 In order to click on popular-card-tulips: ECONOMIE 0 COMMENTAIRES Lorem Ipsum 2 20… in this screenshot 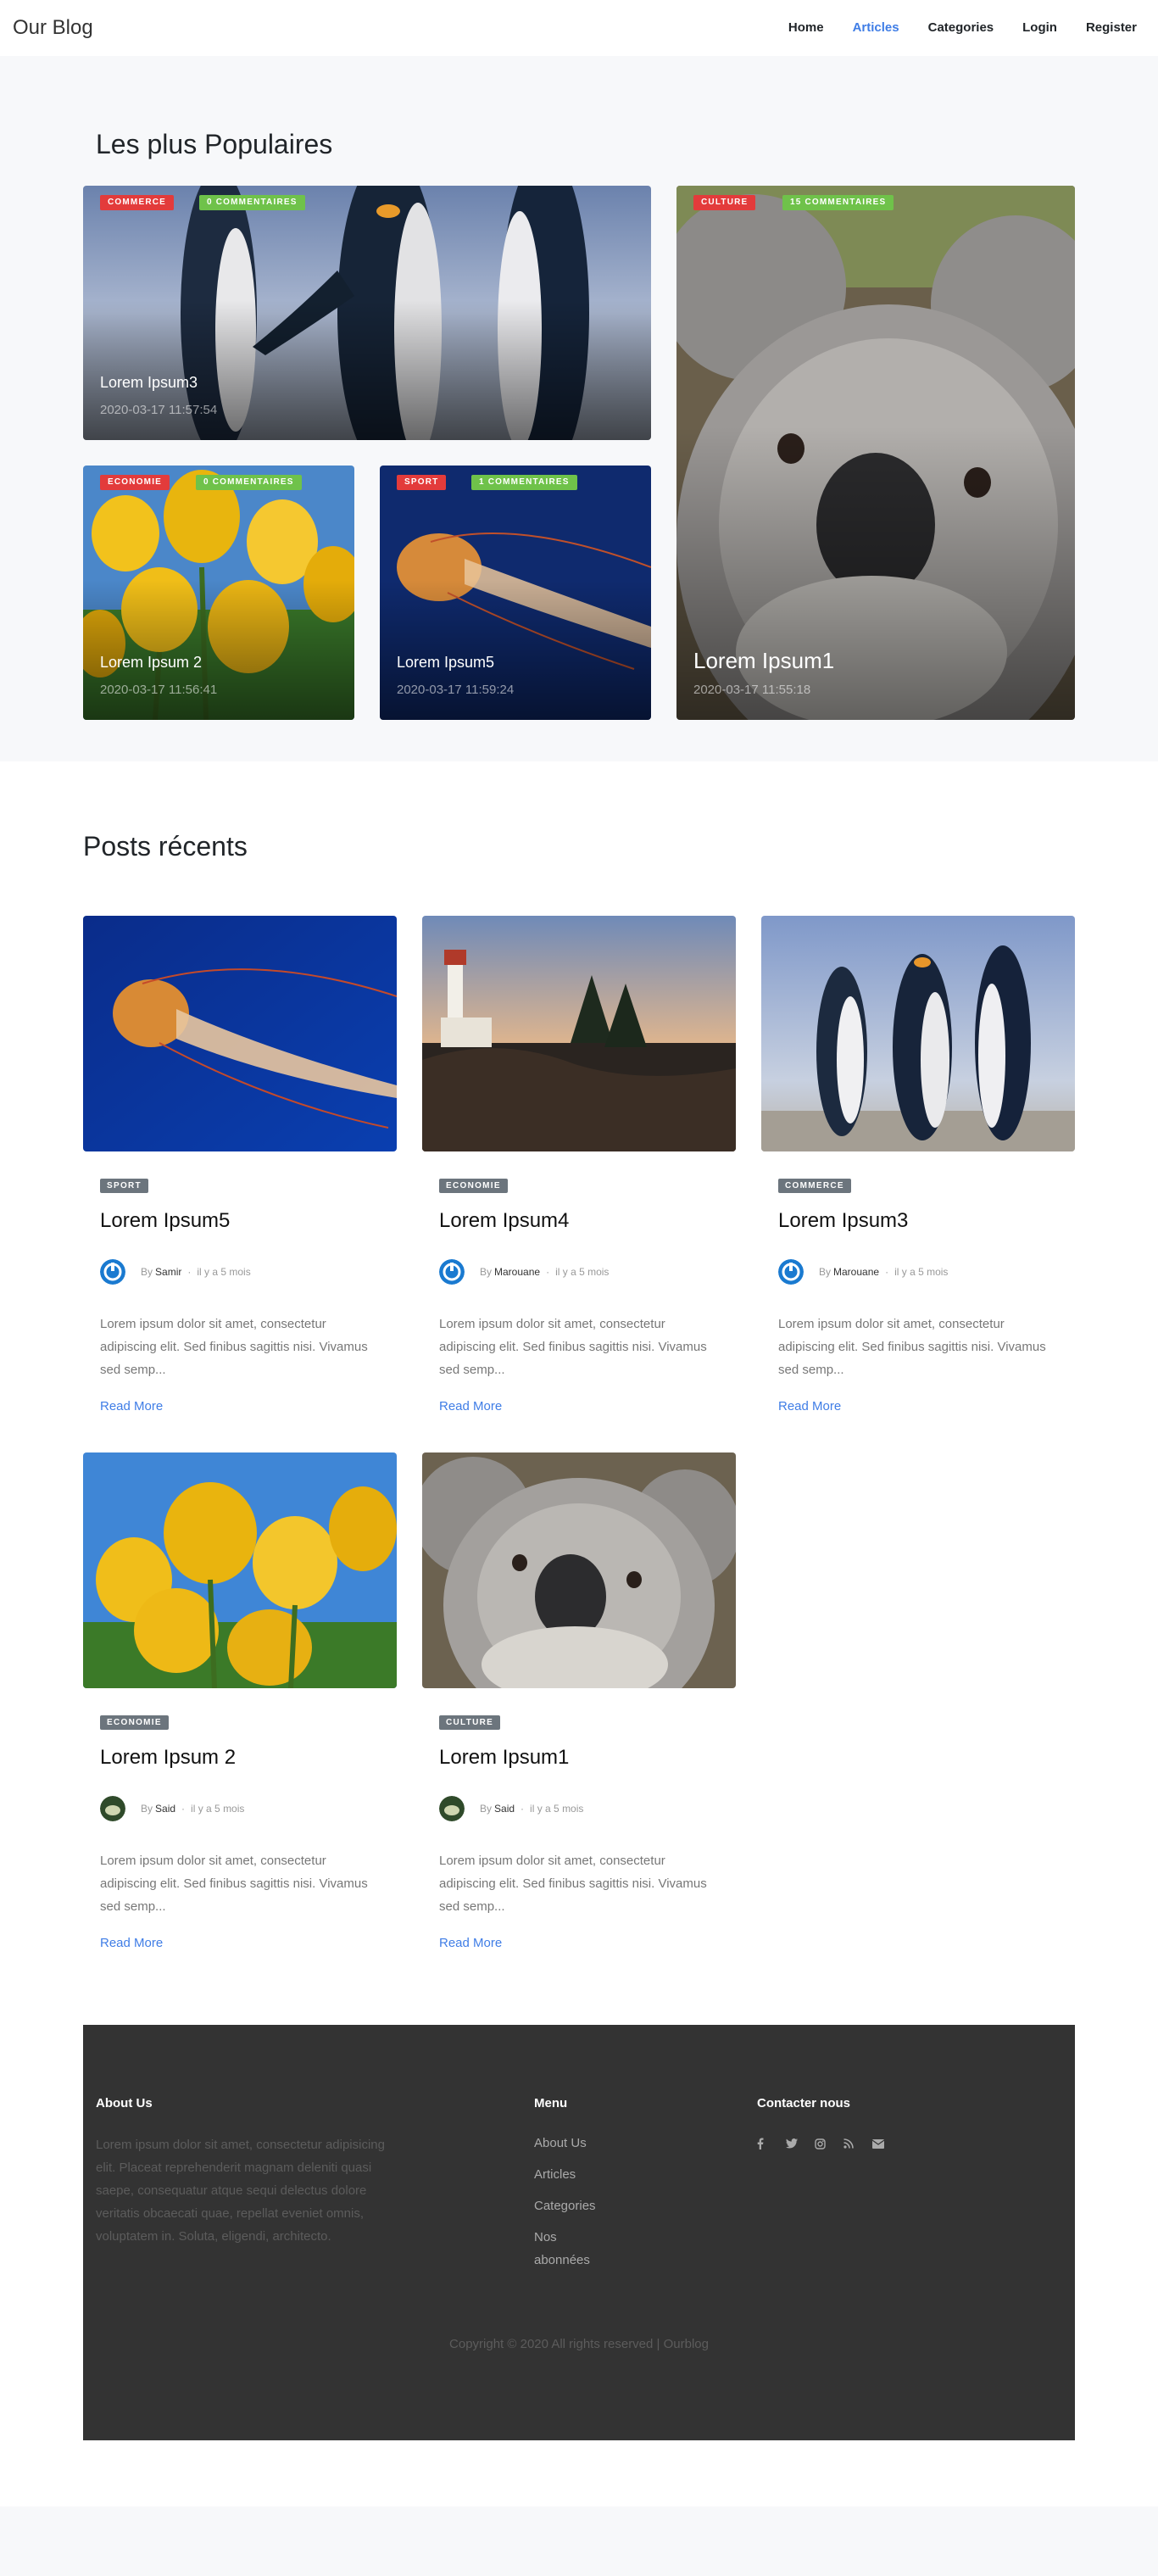, I will do `click(218, 593)`.